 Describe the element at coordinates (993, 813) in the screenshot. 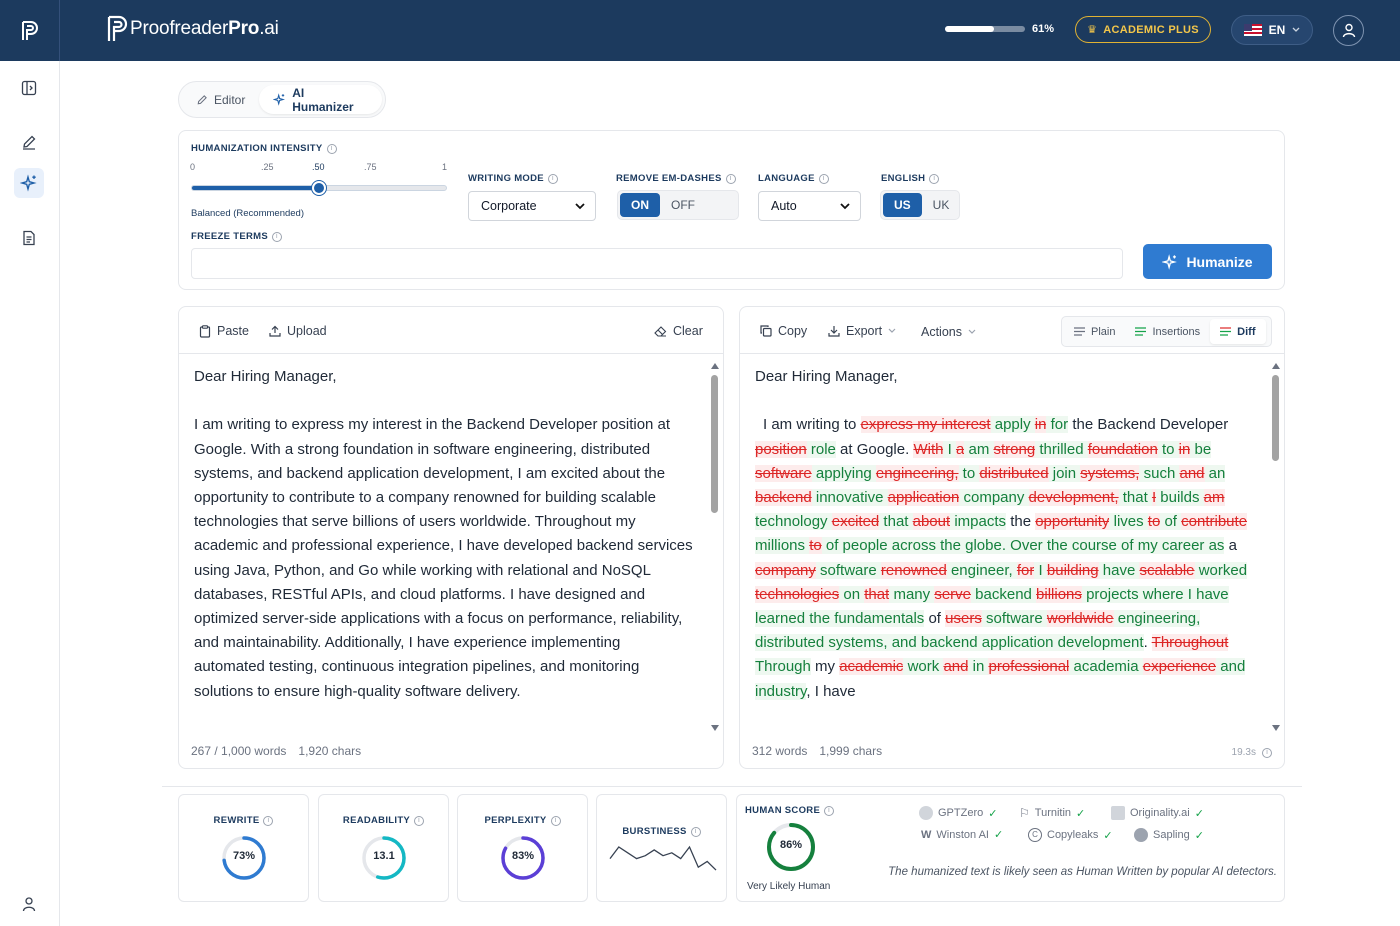

I see `check-icon: ✓` at that location.